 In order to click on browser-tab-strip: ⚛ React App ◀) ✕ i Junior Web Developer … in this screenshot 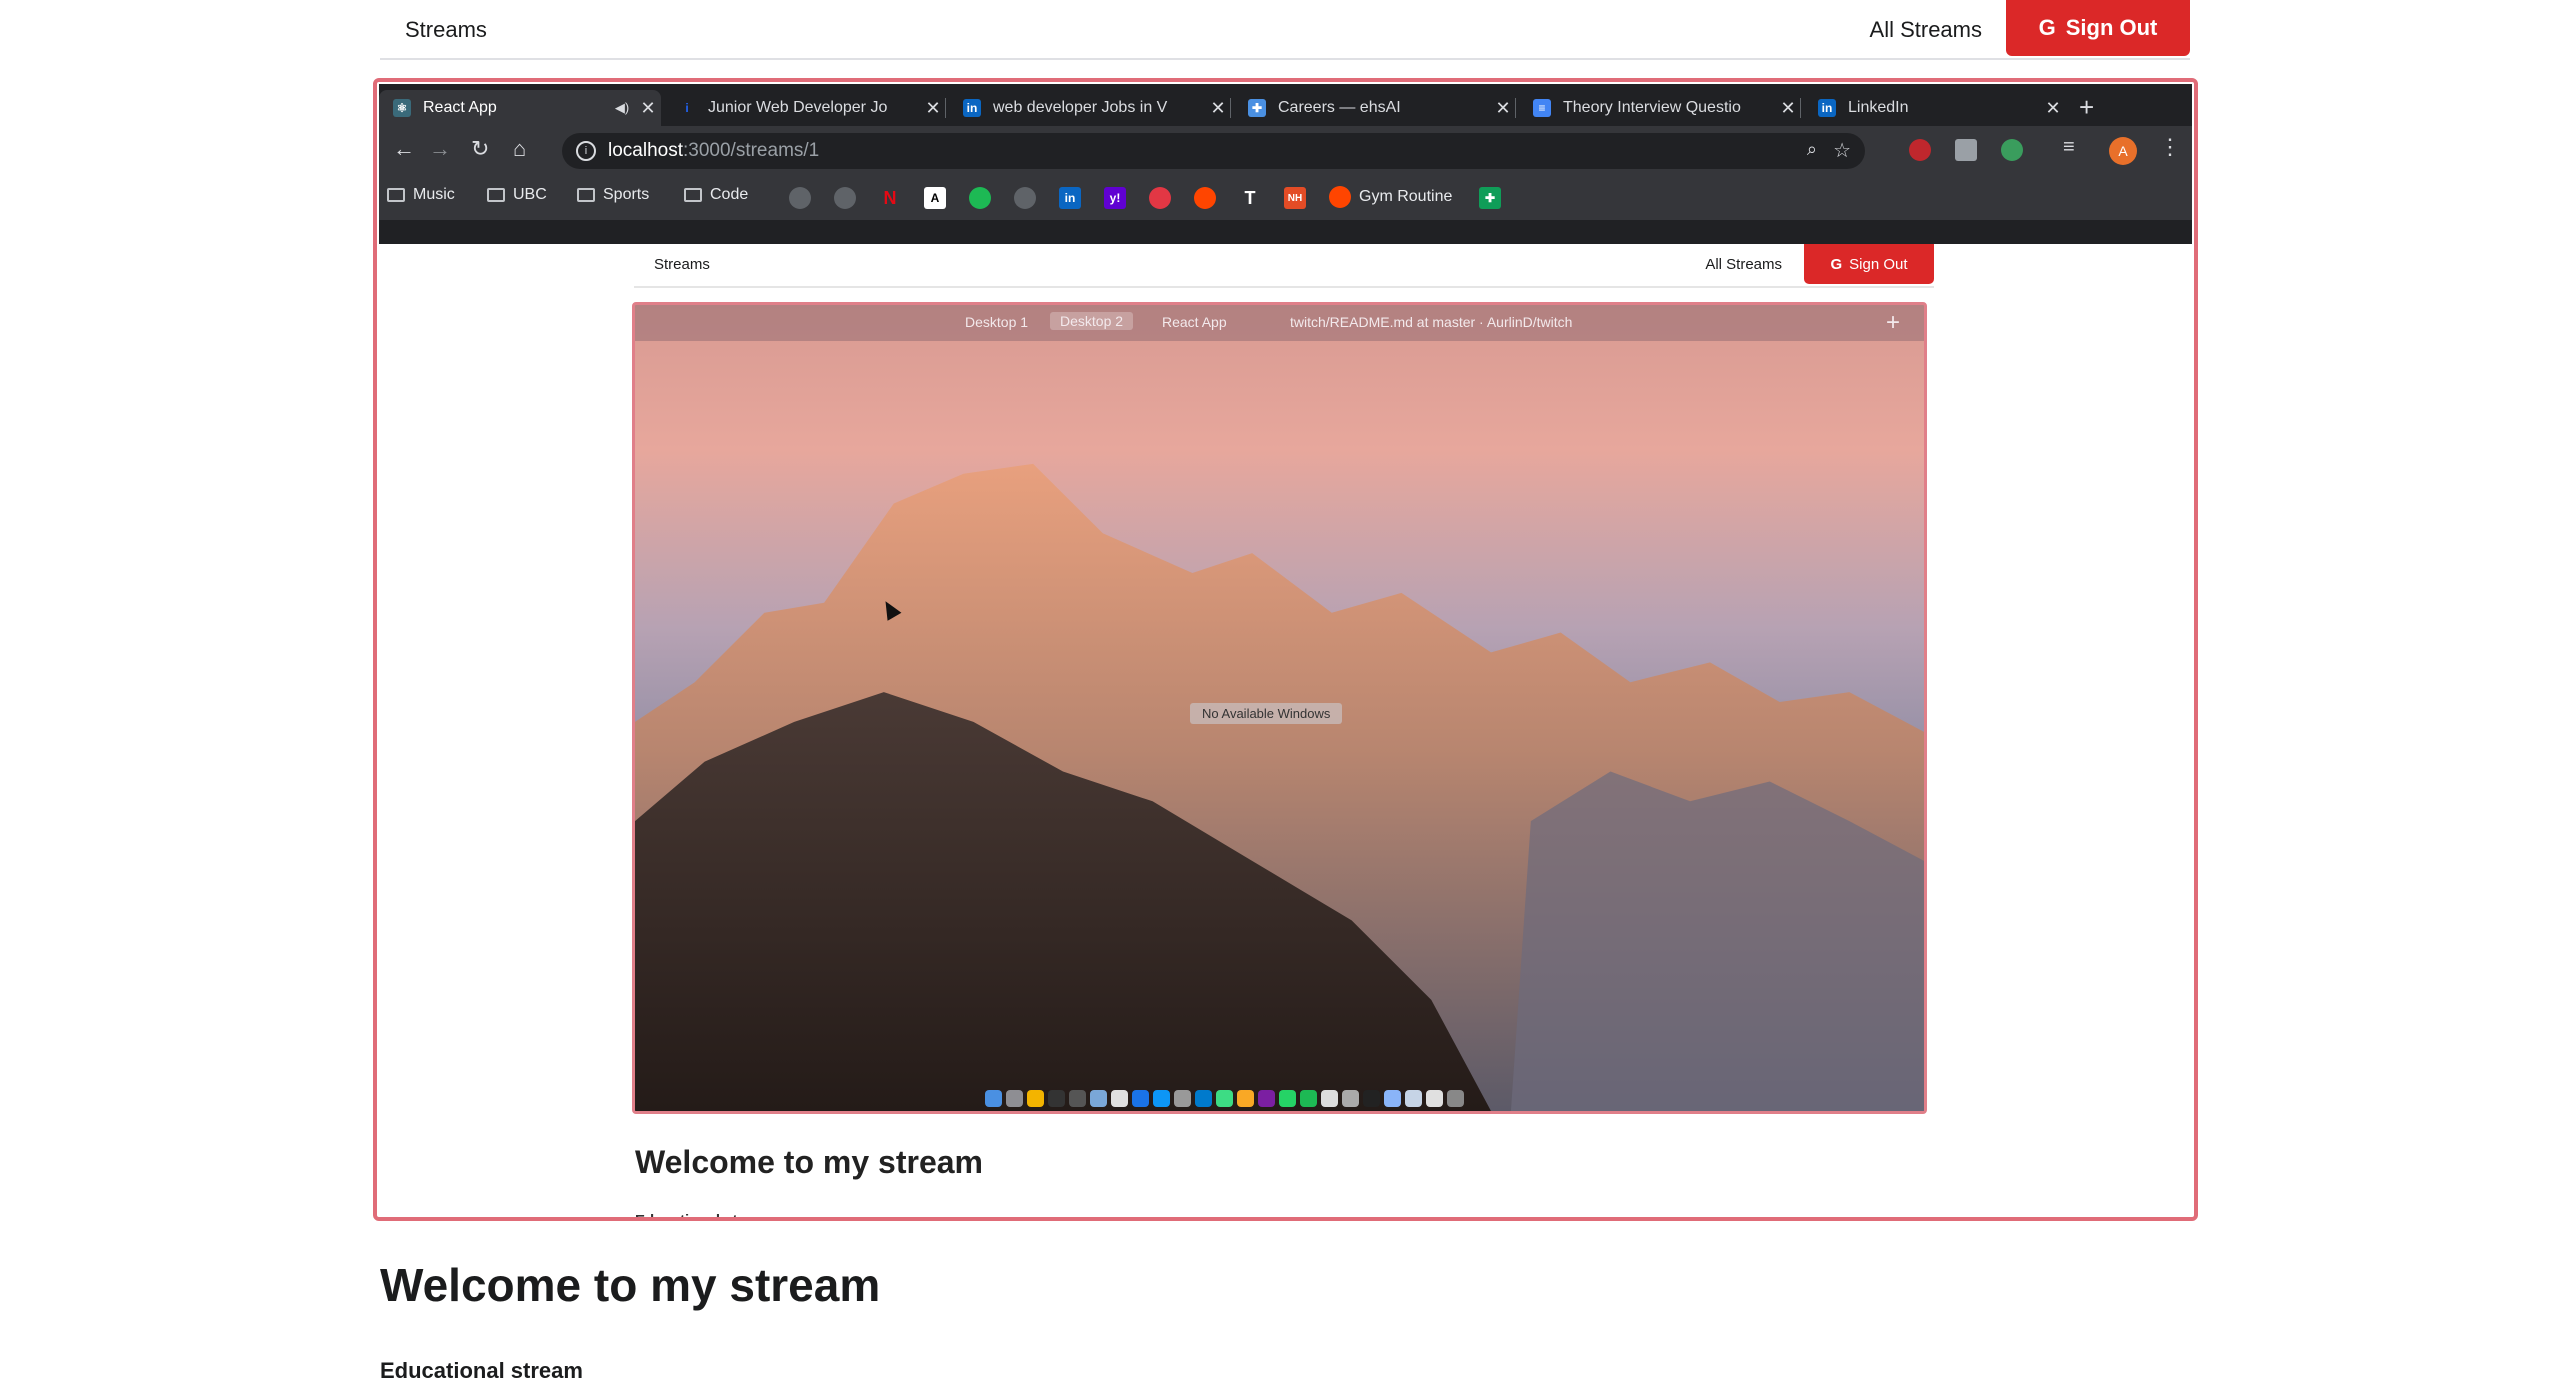, I will do `click(1285, 105)`.